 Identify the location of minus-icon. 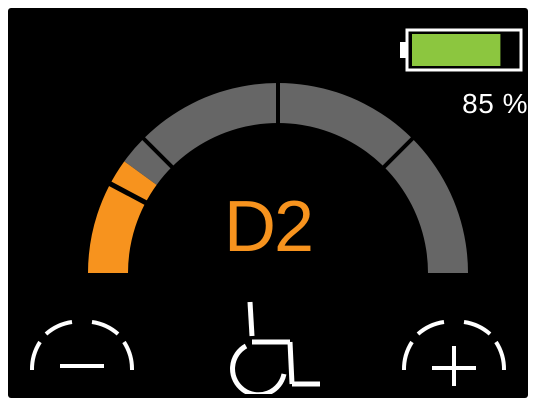
(82, 345).